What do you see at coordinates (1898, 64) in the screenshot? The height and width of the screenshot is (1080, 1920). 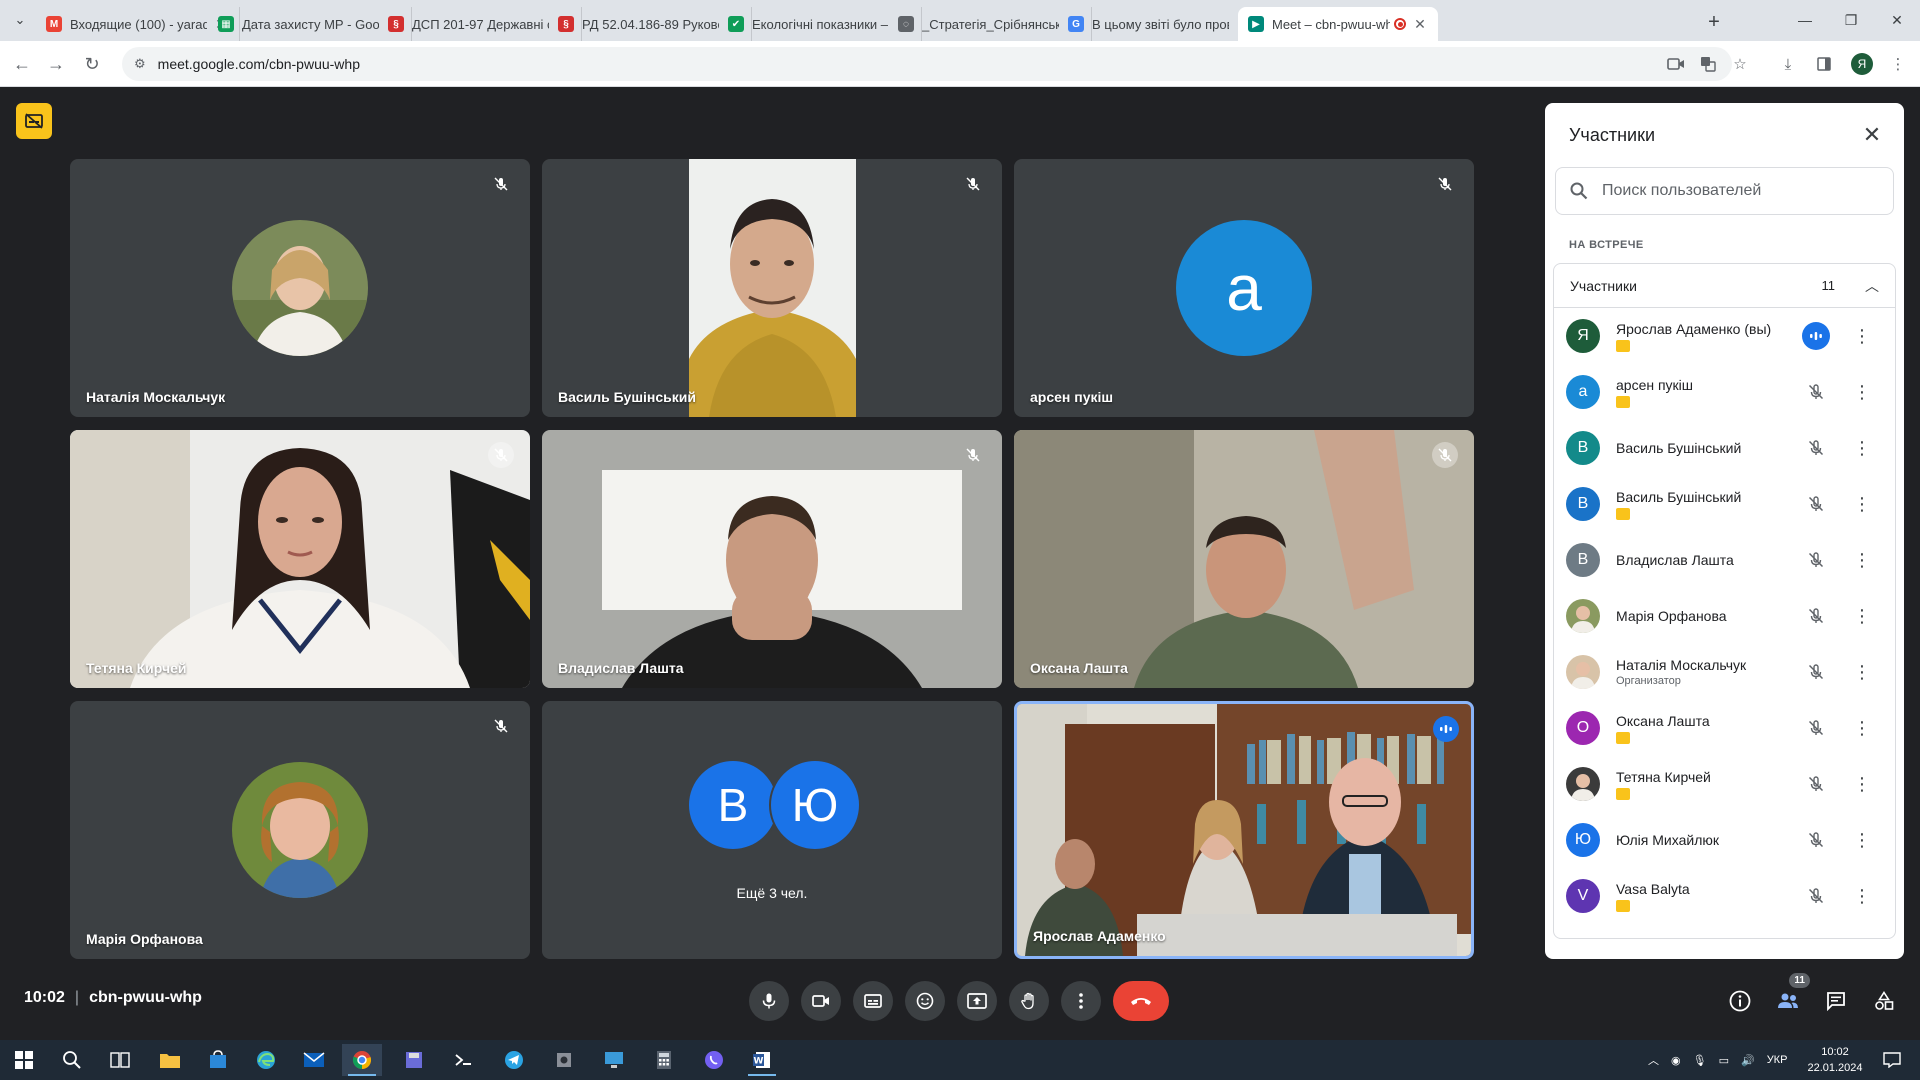 I see `chrome-menu-icon: ⋮` at bounding box center [1898, 64].